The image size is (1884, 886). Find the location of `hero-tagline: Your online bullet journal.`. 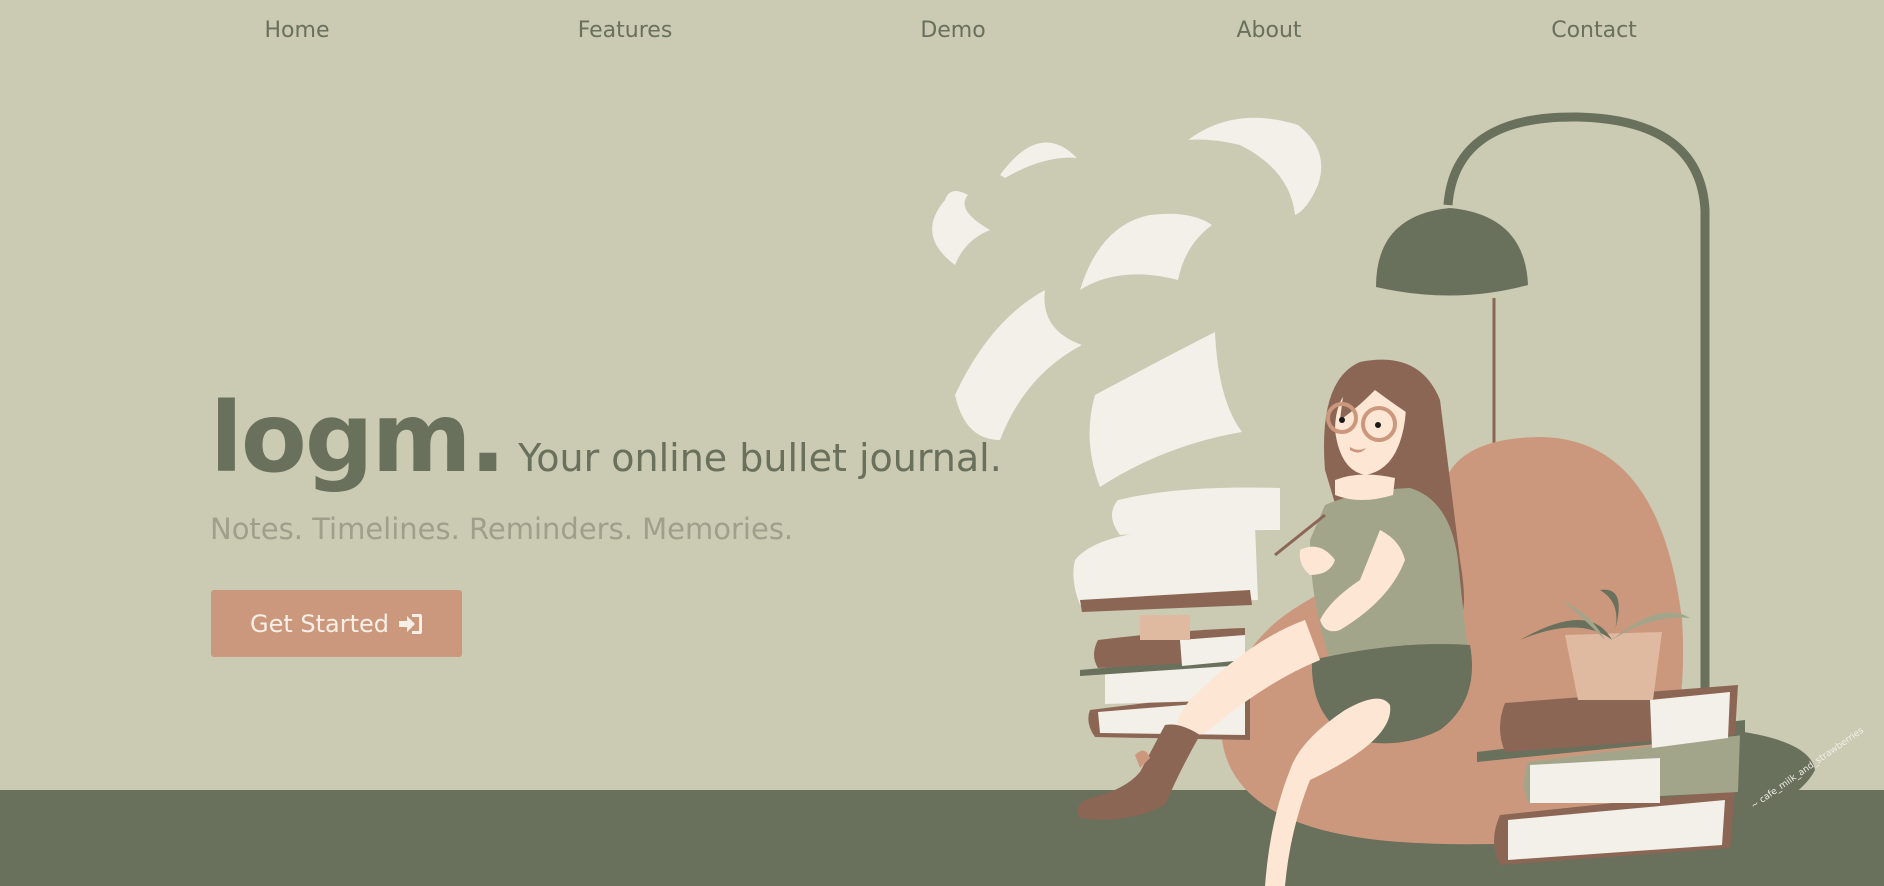

hero-tagline: Your online bullet journal. is located at coordinates (760, 458).